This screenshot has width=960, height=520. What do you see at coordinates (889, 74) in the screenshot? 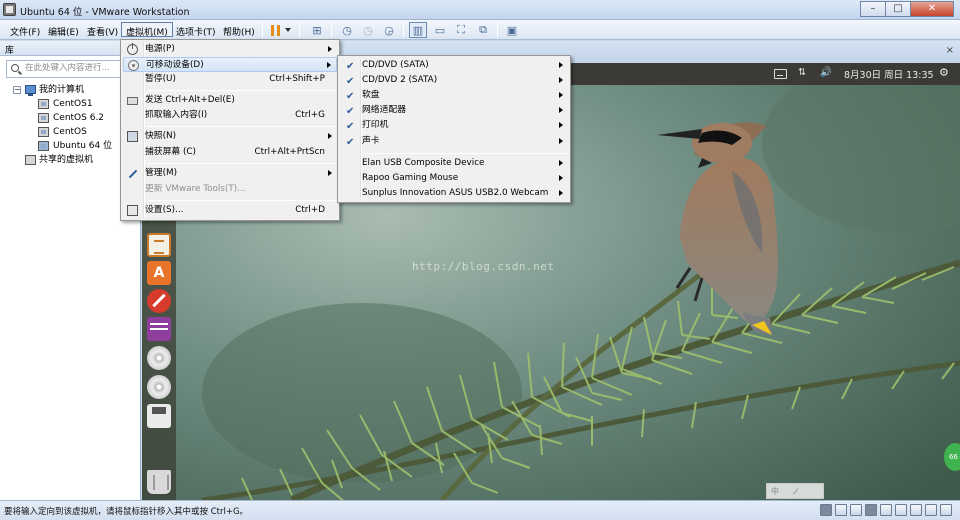
I see `clock-datetime: 8月30日 周日 13:35` at bounding box center [889, 74].